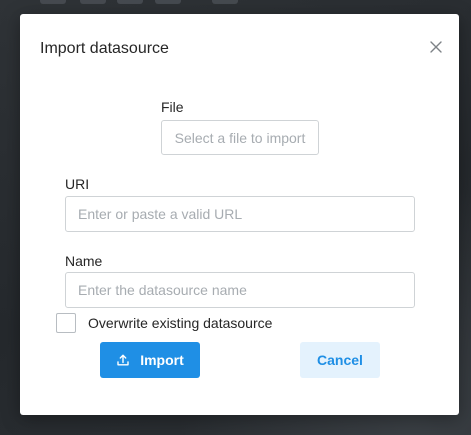 The width and height of the screenshot is (471, 435). Describe the element at coordinates (104, 48) in the screenshot. I see `dialog-title: Import datasource` at that location.